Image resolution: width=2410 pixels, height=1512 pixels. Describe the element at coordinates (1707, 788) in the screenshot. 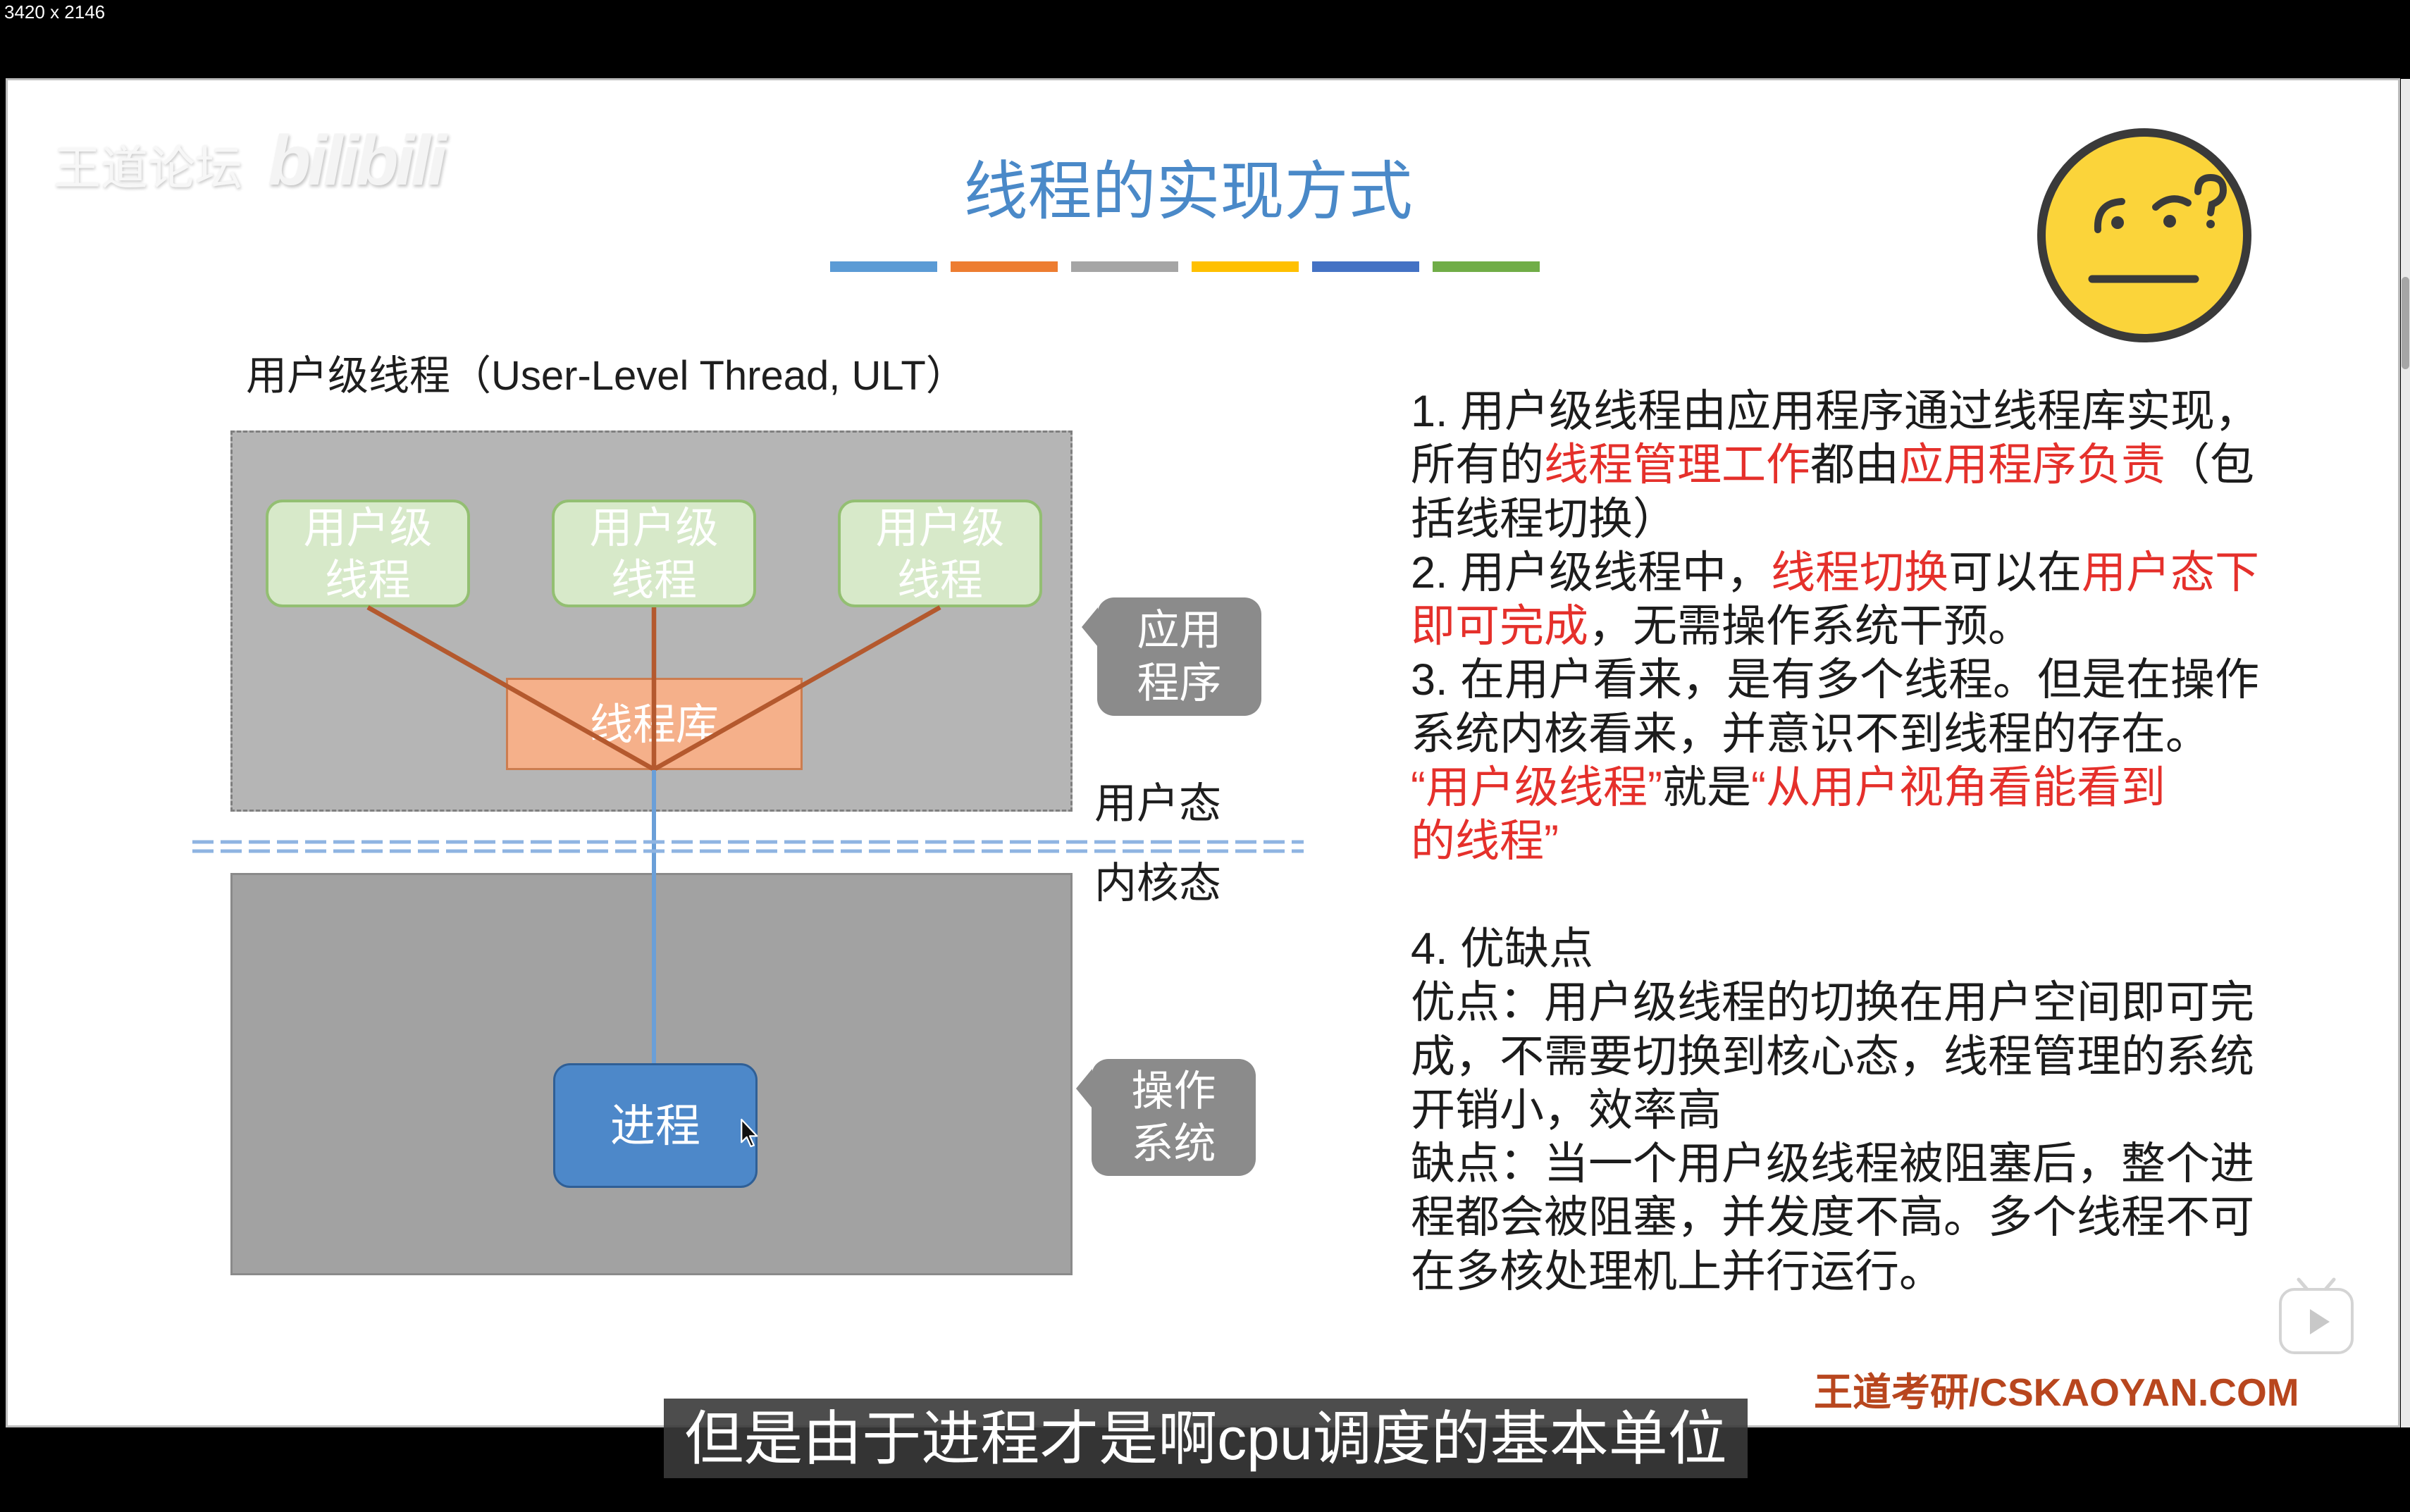

I see `body-text: 就是` at that location.